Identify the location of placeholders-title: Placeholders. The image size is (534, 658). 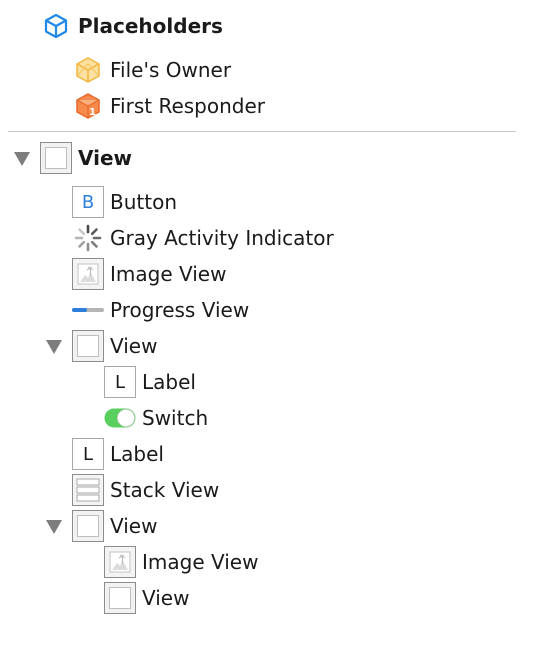
(150, 26).